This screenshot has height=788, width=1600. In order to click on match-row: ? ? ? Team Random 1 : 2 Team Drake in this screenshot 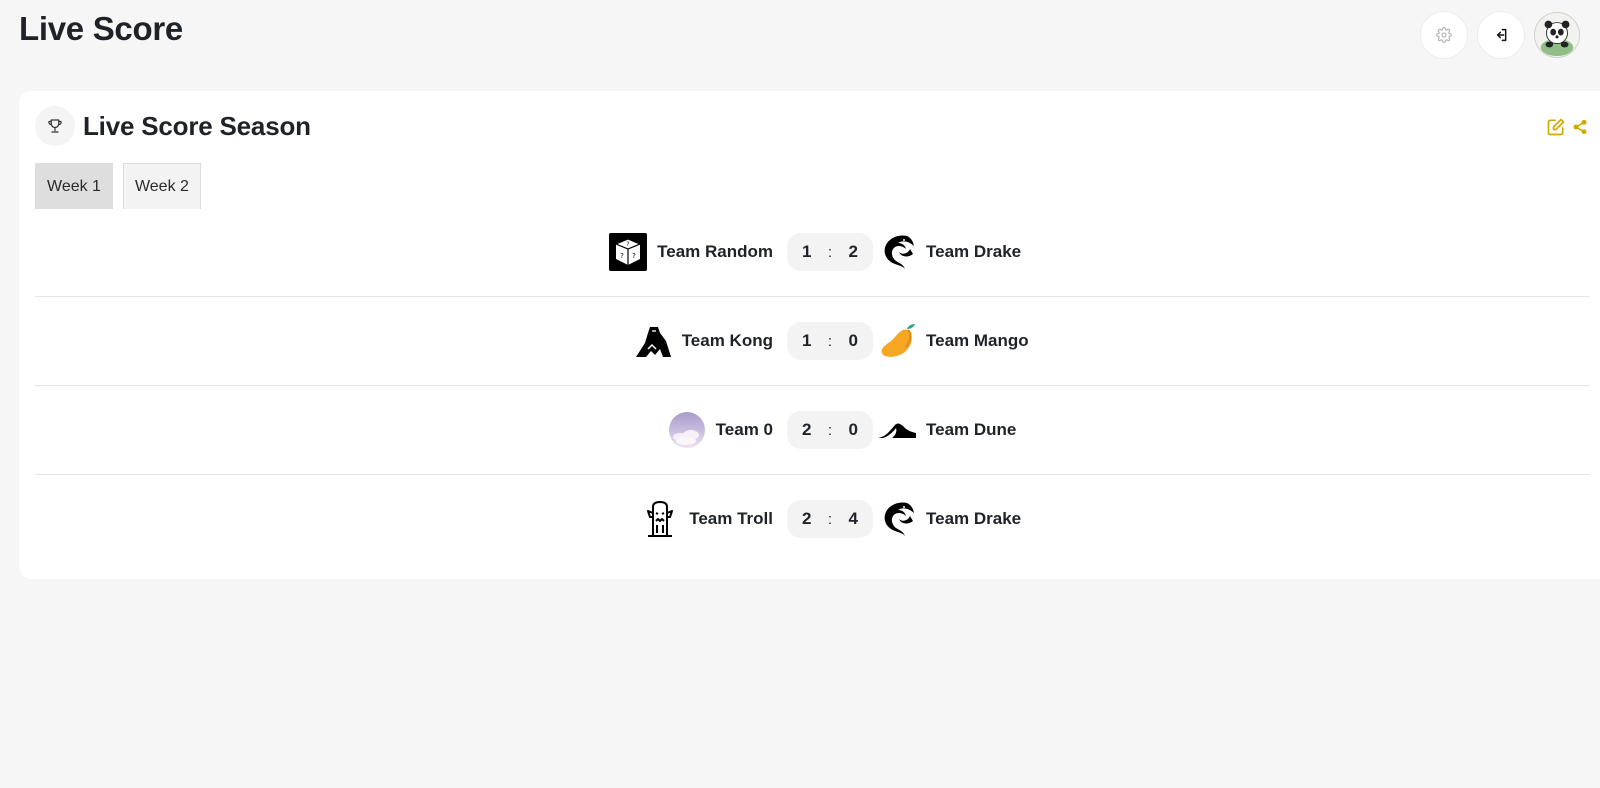, I will do `click(812, 252)`.